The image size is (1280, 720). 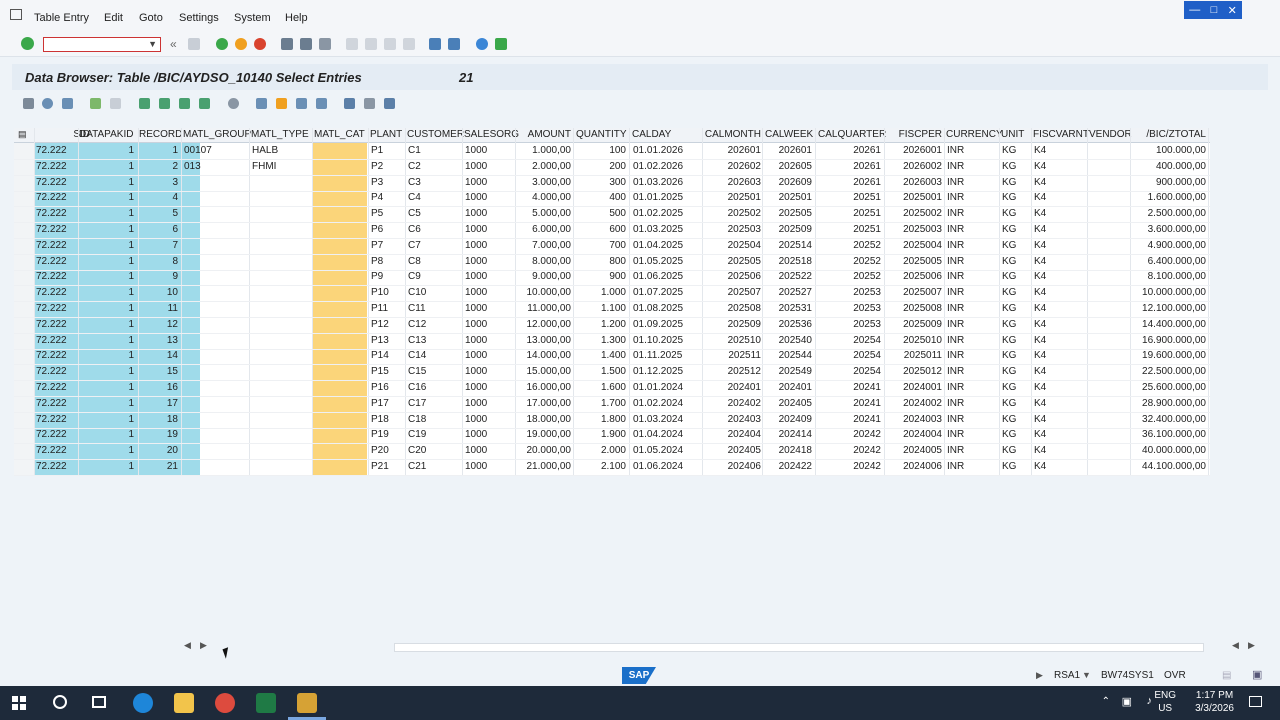 What do you see at coordinates (113, 18) in the screenshot?
I see `menu-edit: Edit` at bounding box center [113, 18].